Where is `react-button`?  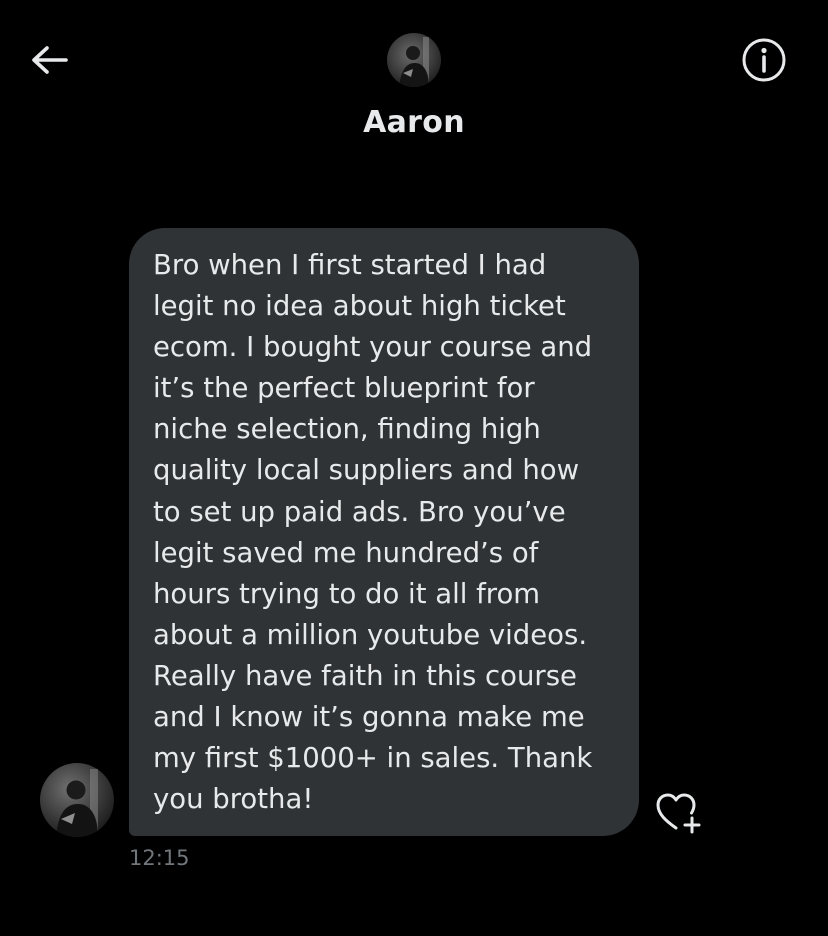 react-button is located at coordinates (679, 812).